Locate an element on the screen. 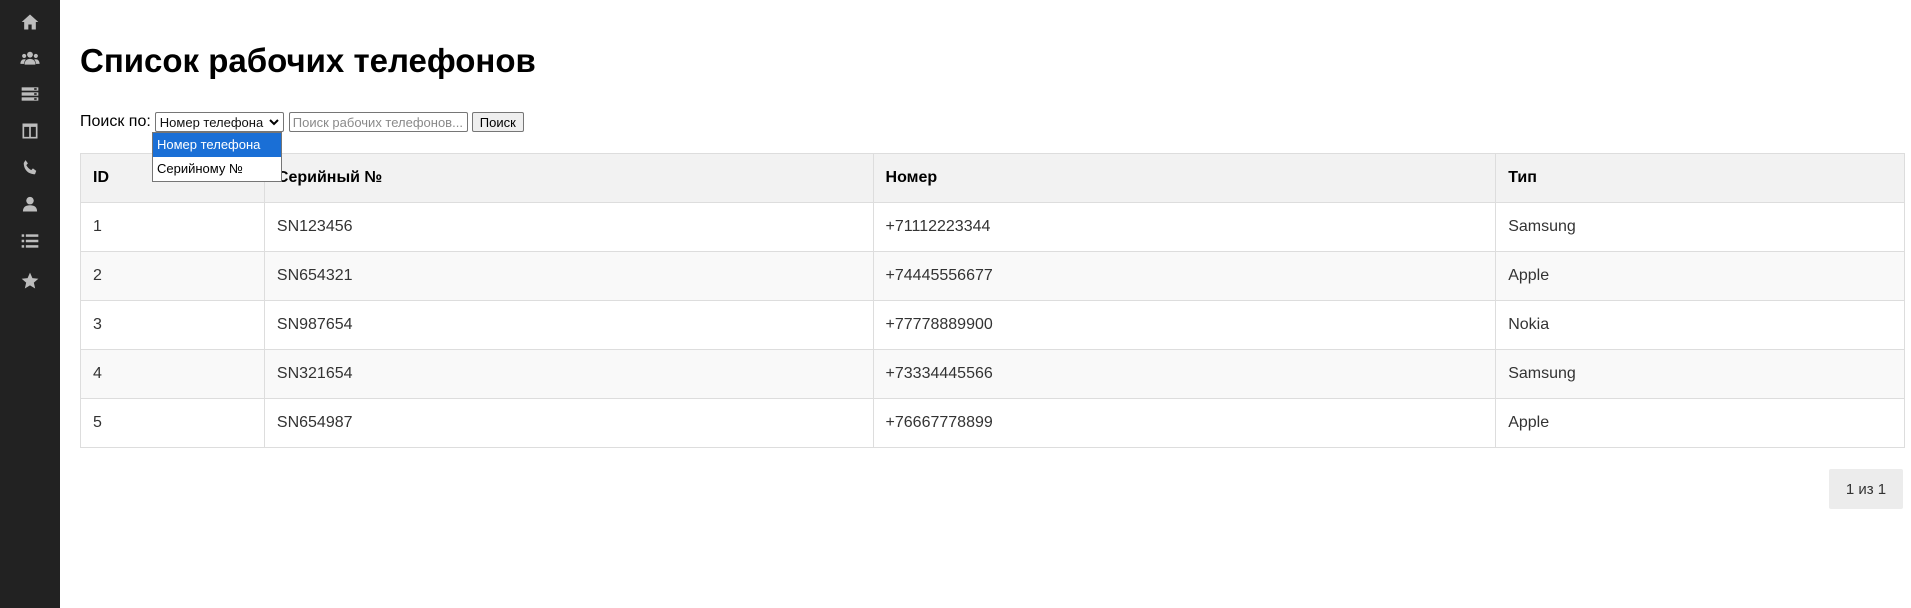 This screenshot has height=608, width=1911. user-icon is located at coordinates (30, 204).